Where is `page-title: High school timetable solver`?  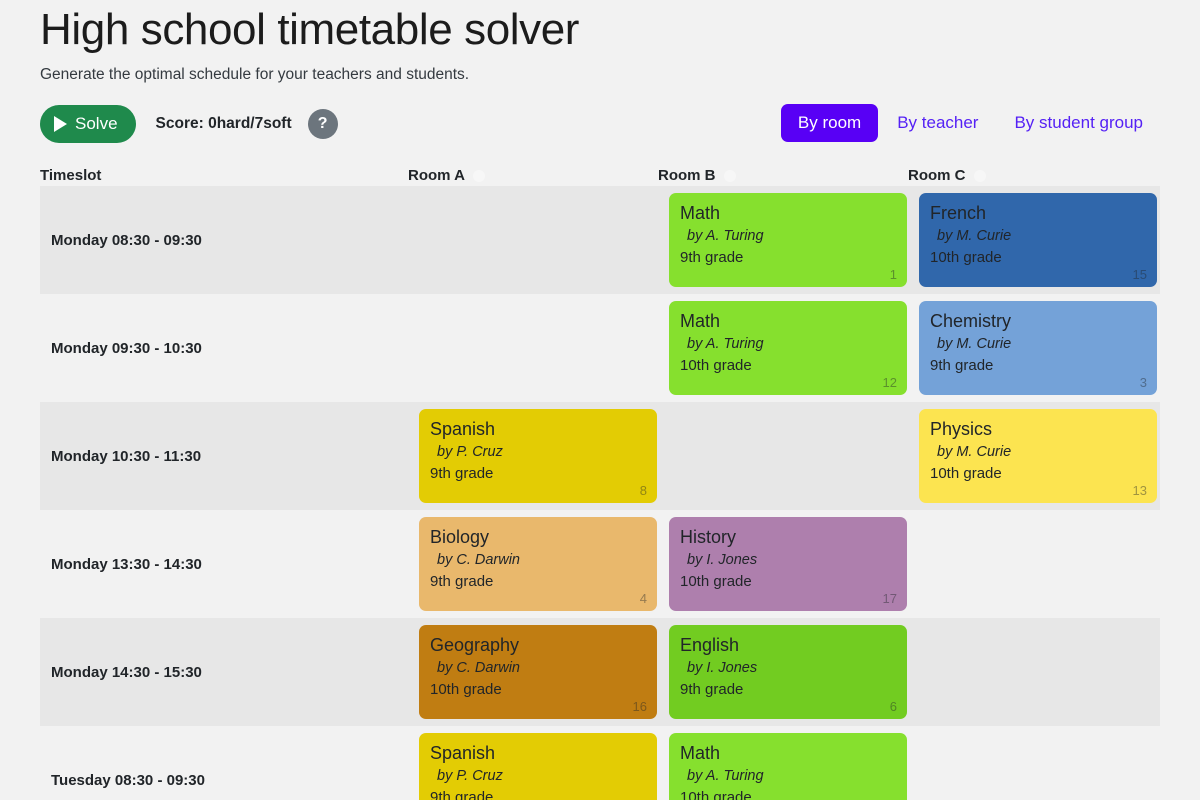 page-title: High school timetable solver is located at coordinates (310, 29).